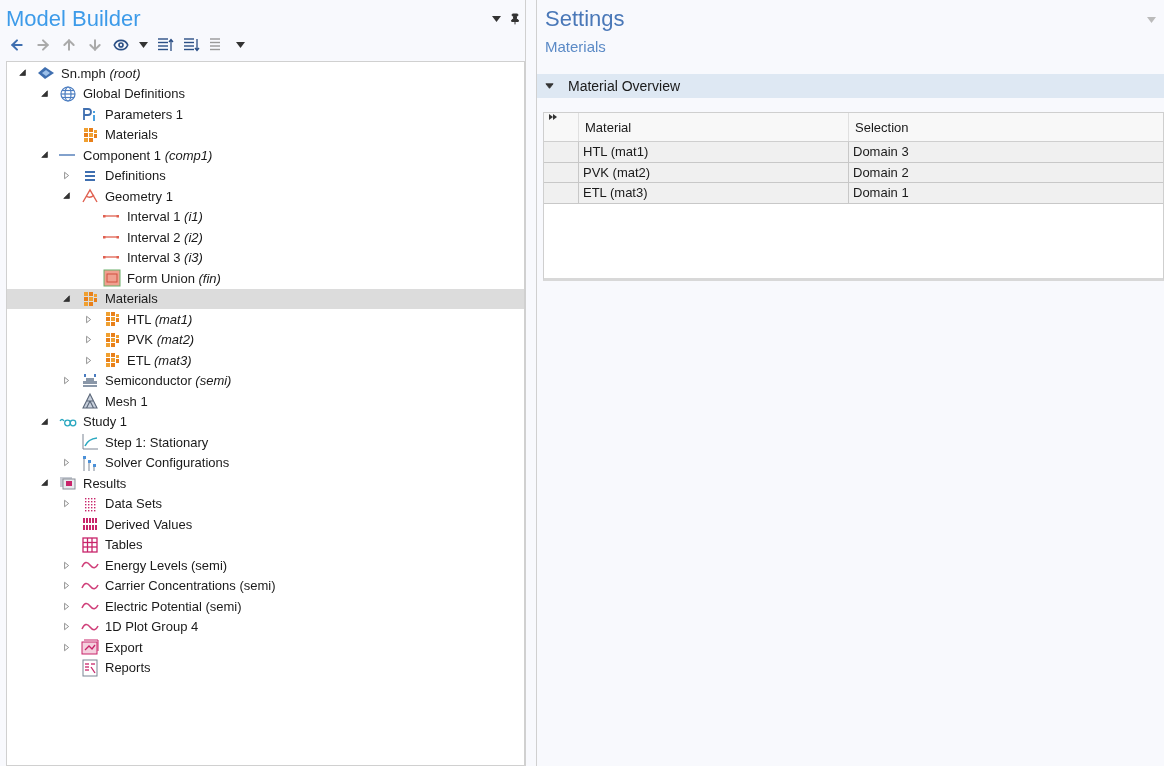 Image resolution: width=1164 pixels, height=766 pixels. Describe the element at coordinates (90, 667) in the screenshot. I see `report-icon` at that location.